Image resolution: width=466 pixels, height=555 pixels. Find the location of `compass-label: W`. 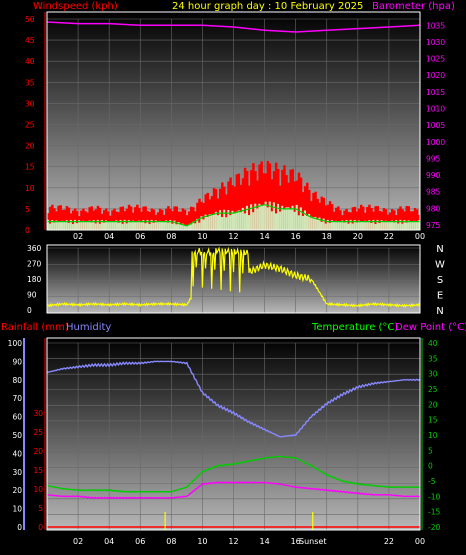

compass-label: W is located at coordinates (440, 265).